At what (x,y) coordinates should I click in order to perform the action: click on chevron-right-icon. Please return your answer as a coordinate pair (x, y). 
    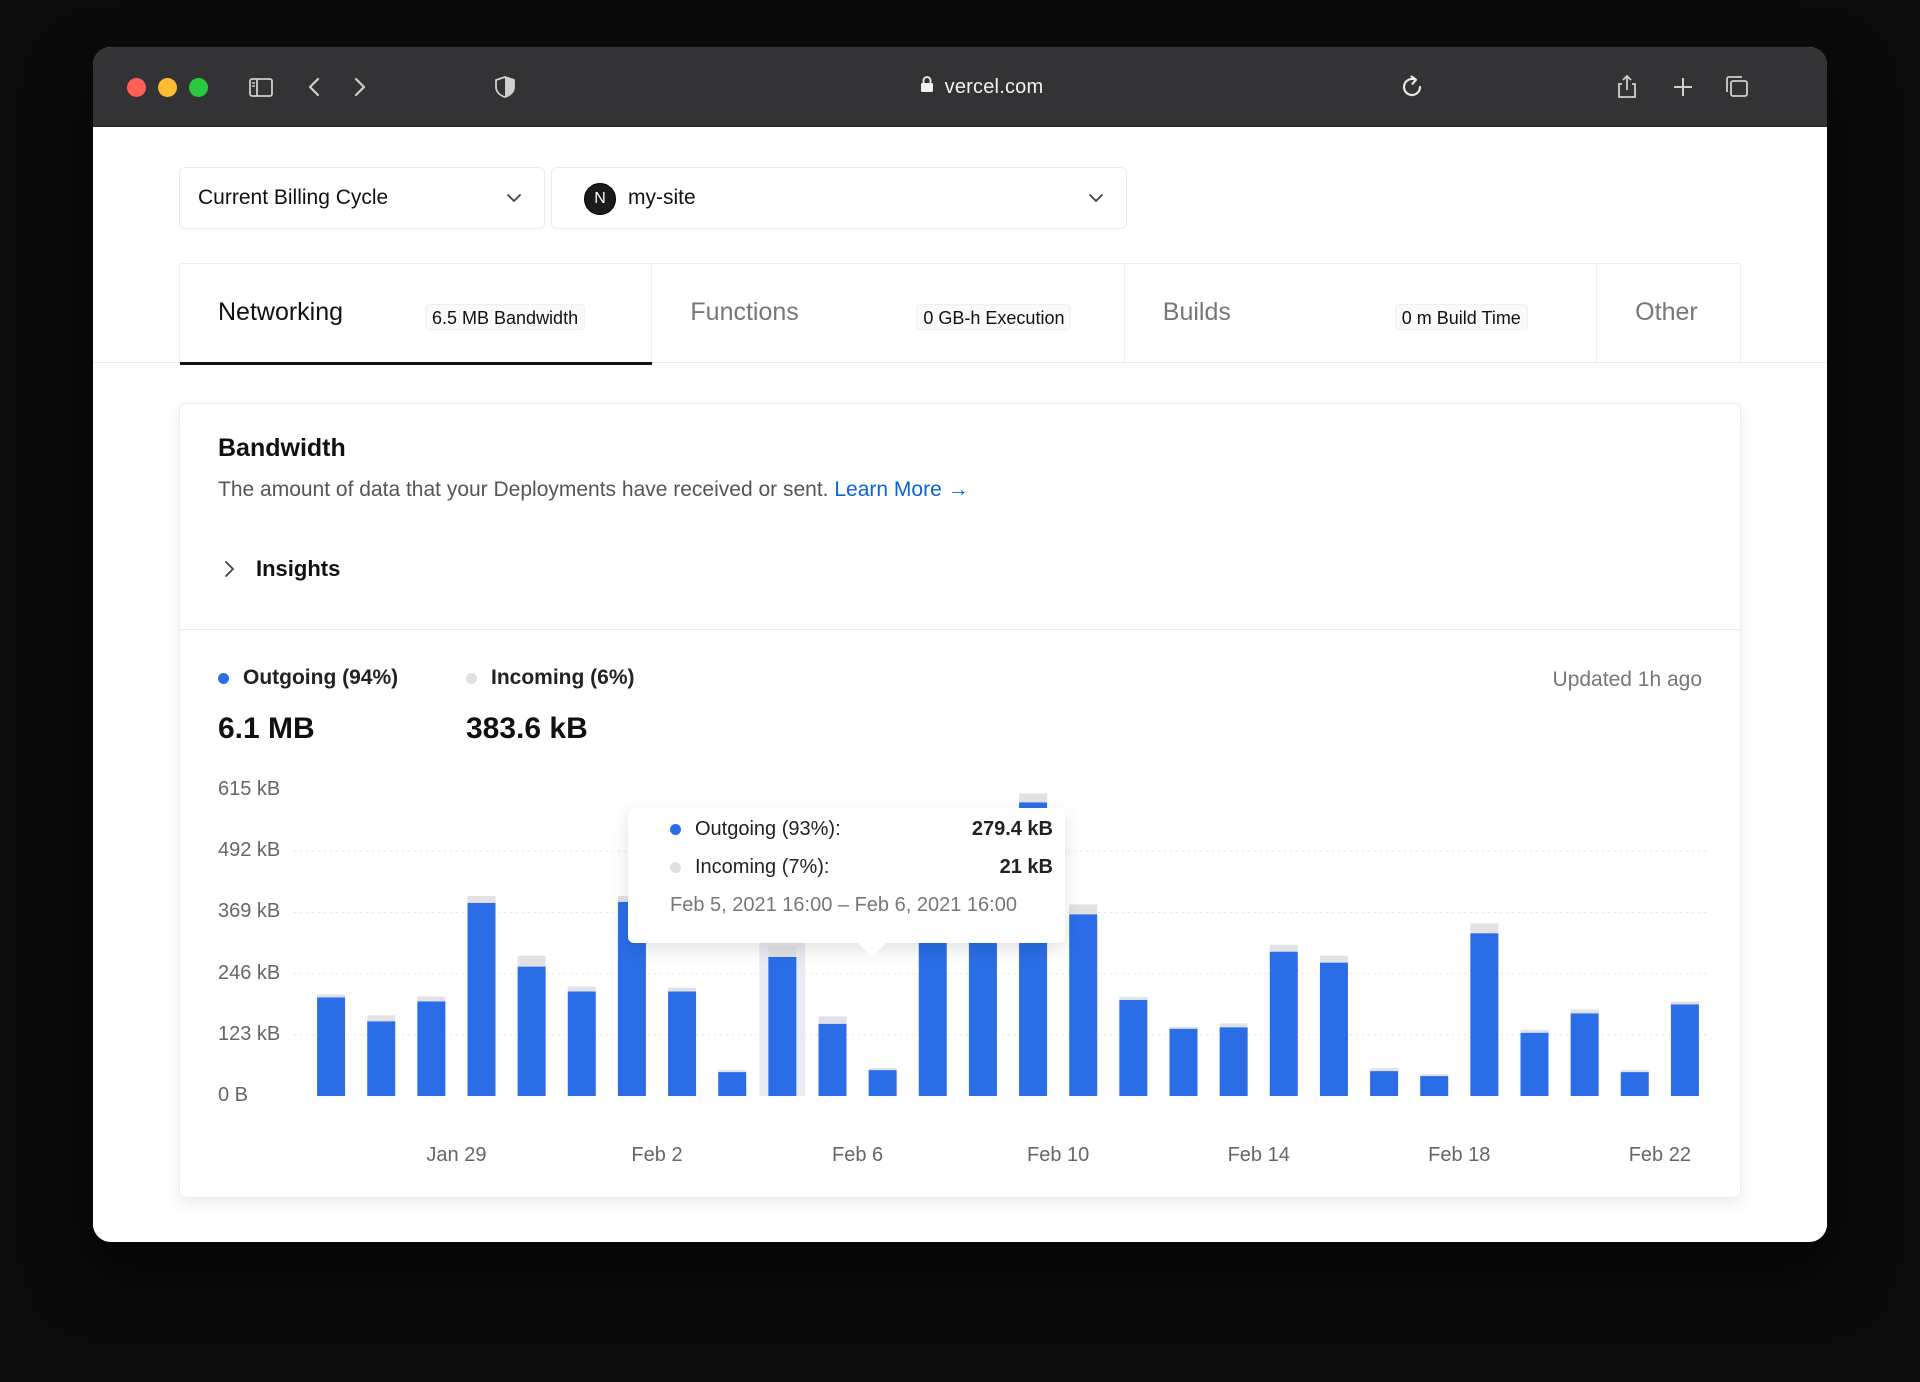
    Looking at the image, I should click on (229, 569).